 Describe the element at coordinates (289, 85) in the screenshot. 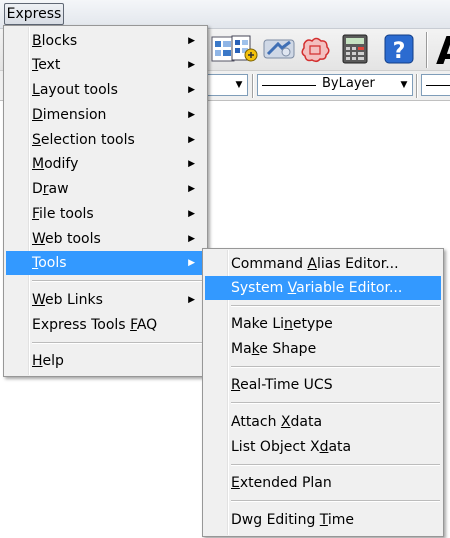

I see `linetype-preview` at that location.